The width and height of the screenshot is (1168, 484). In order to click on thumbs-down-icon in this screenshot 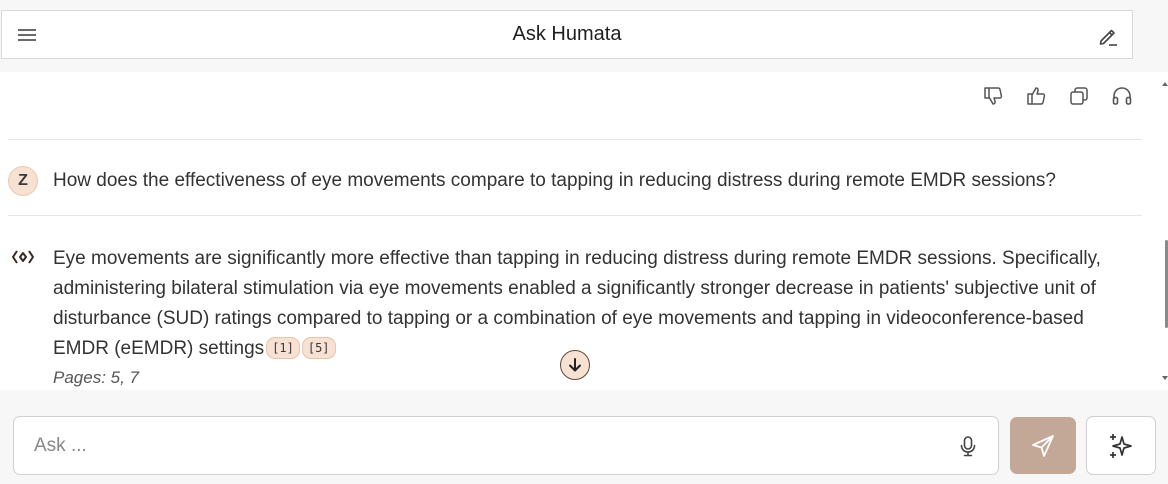, I will do `click(993, 96)`.